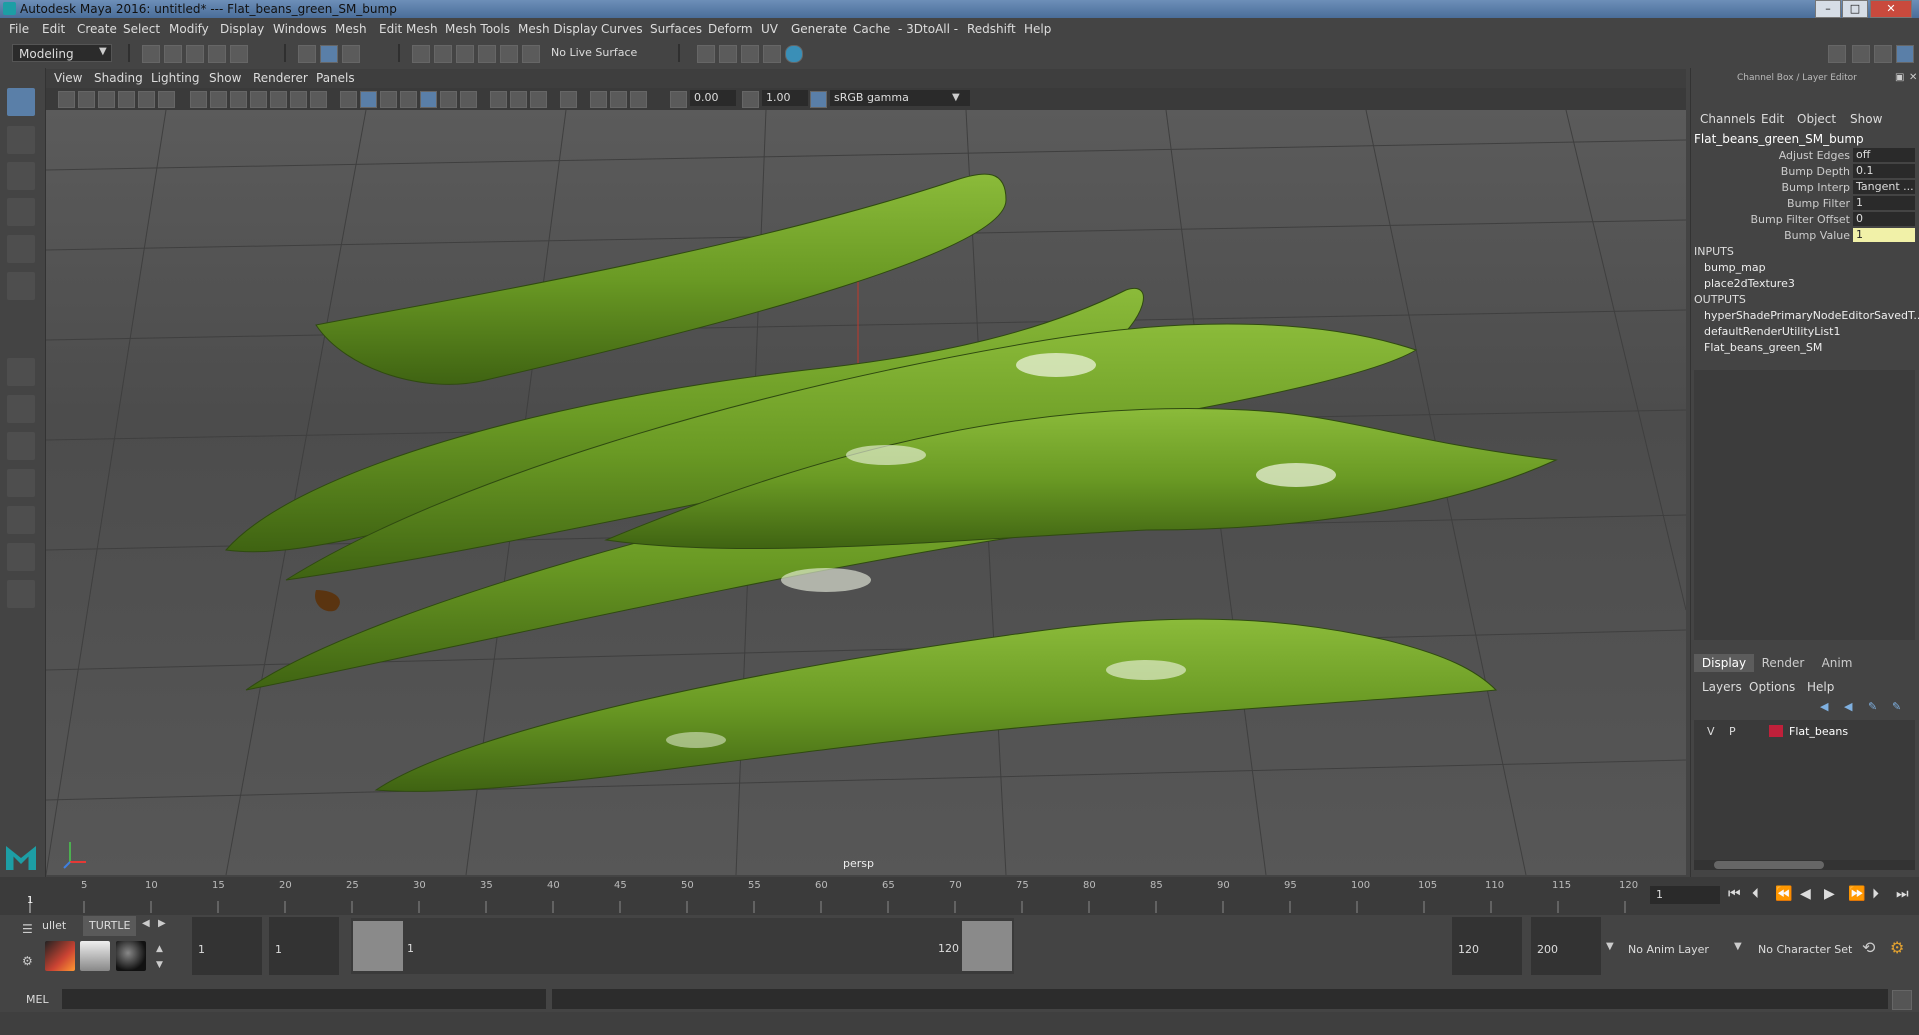 The height and width of the screenshot is (1035, 1919). Describe the element at coordinates (1902, 894) in the screenshot. I see `go-to-end-icon: ⏭` at that location.